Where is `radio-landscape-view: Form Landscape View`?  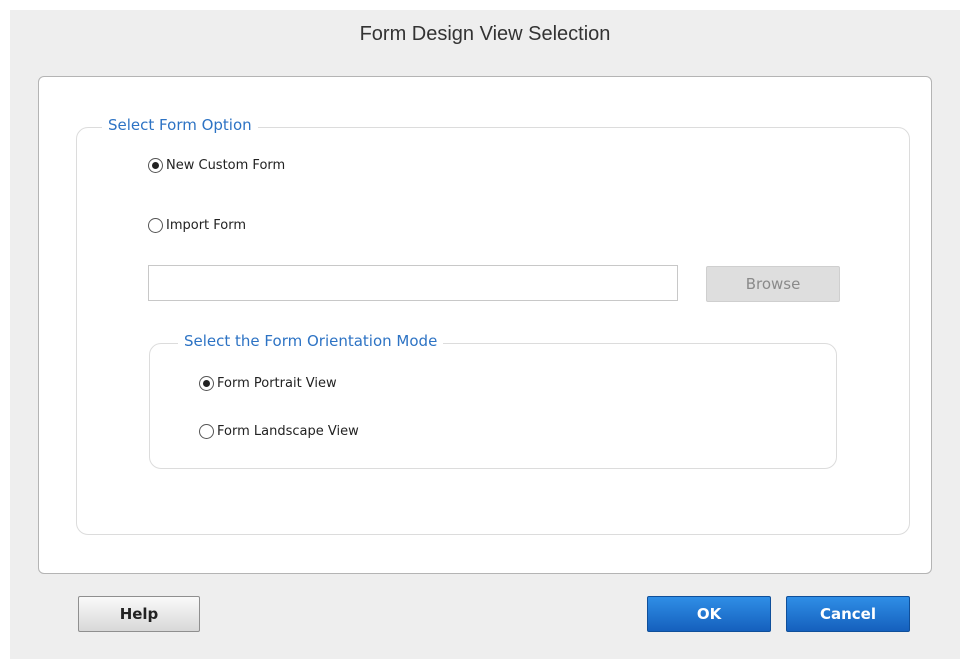
radio-landscape-view: Form Landscape View is located at coordinates (279, 431).